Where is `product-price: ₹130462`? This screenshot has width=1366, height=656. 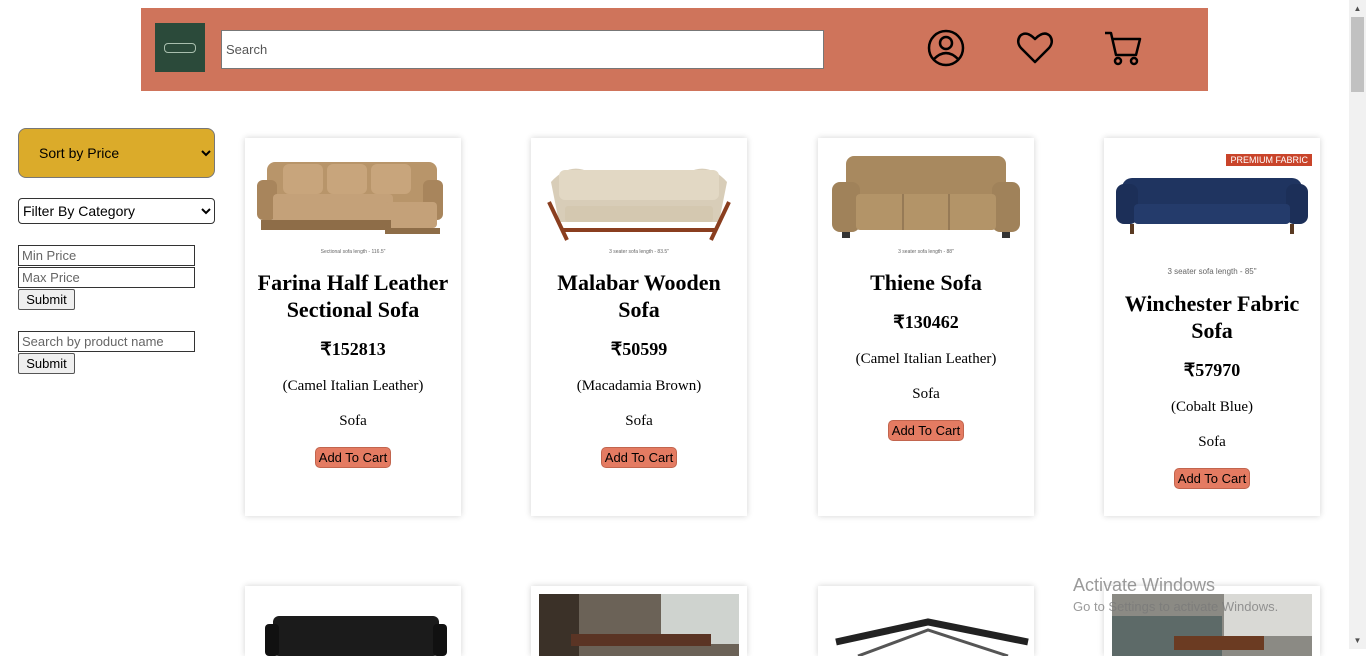 product-price: ₹130462 is located at coordinates (926, 322).